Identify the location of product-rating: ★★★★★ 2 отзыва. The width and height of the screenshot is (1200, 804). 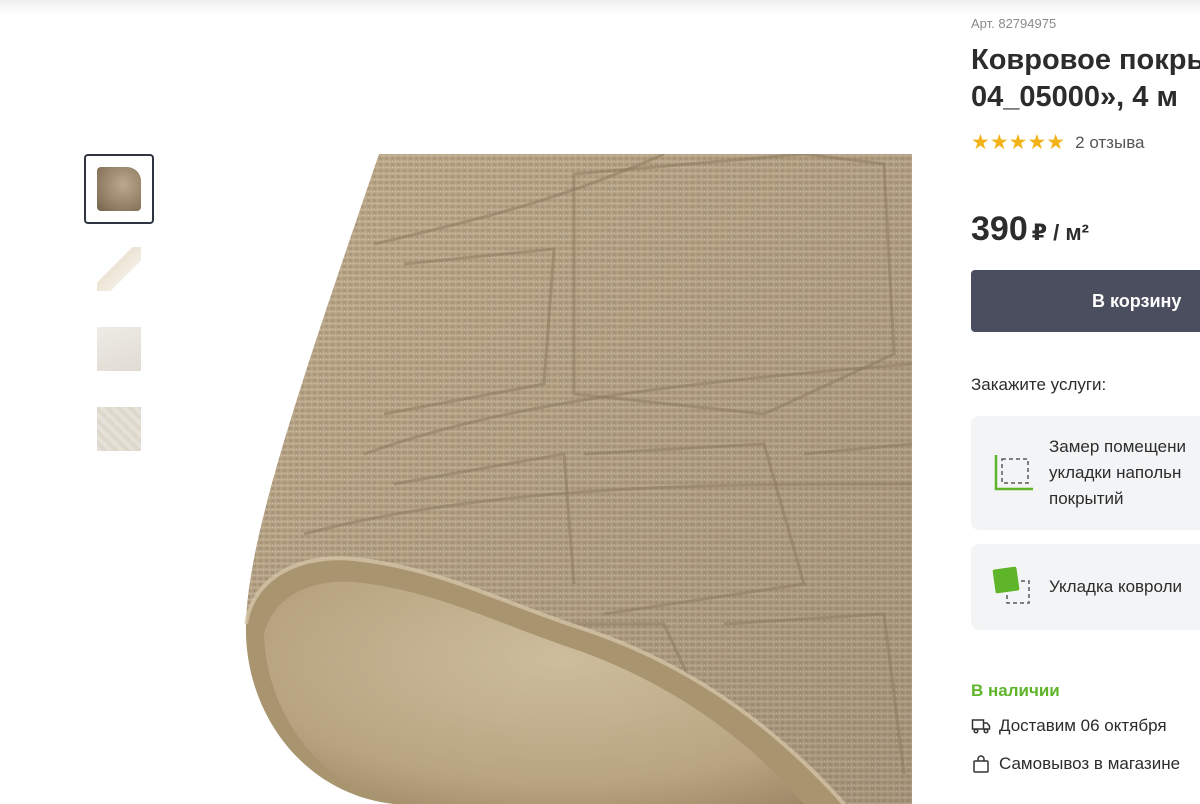
(1058, 143).